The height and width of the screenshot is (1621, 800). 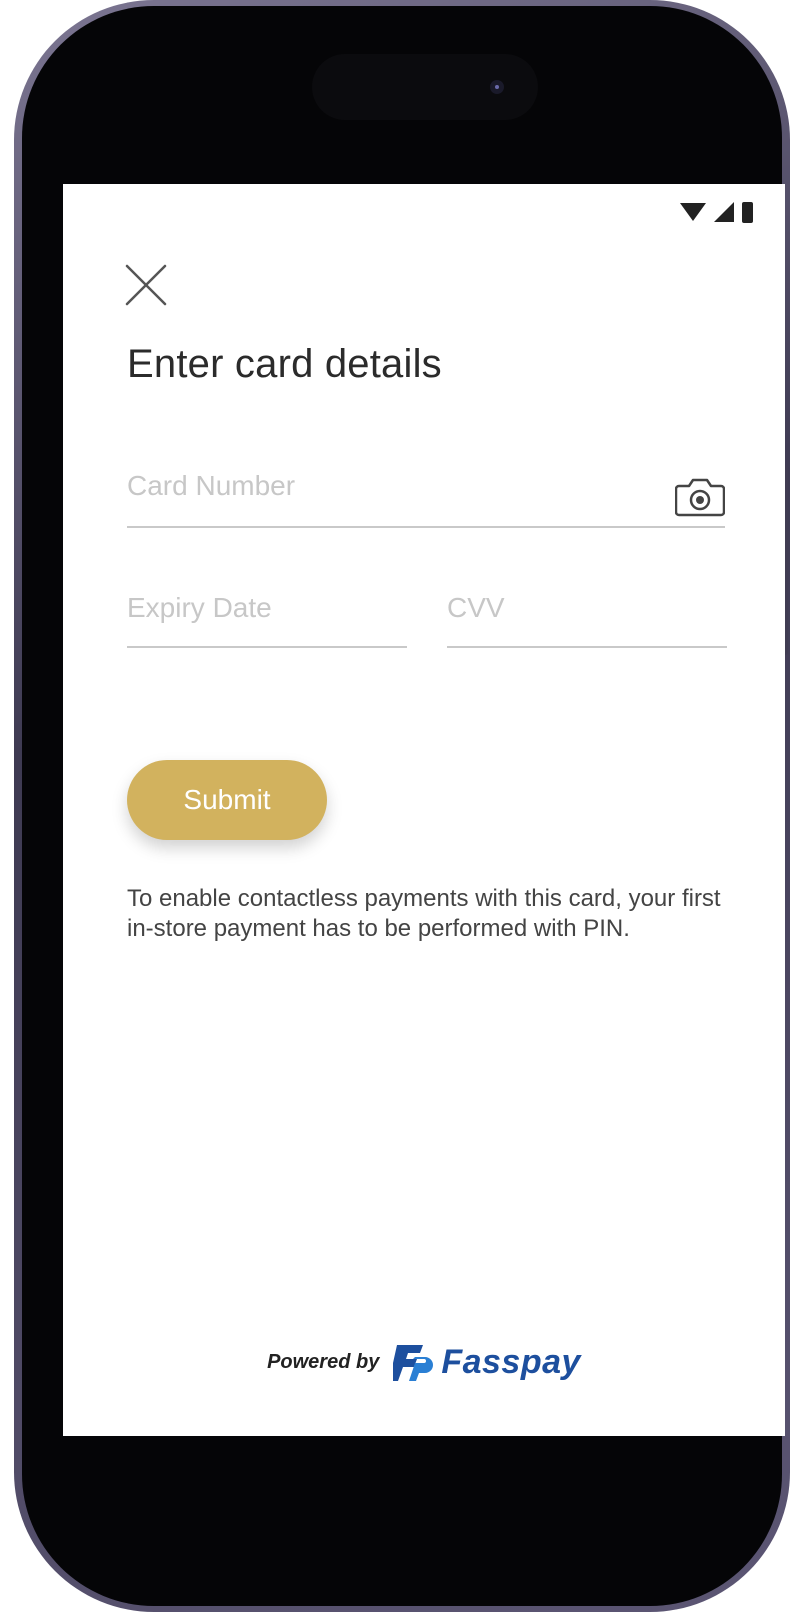 What do you see at coordinates (426, 486) in the screenshot?
I see `card-number-input` at bounding box center [426, 486].